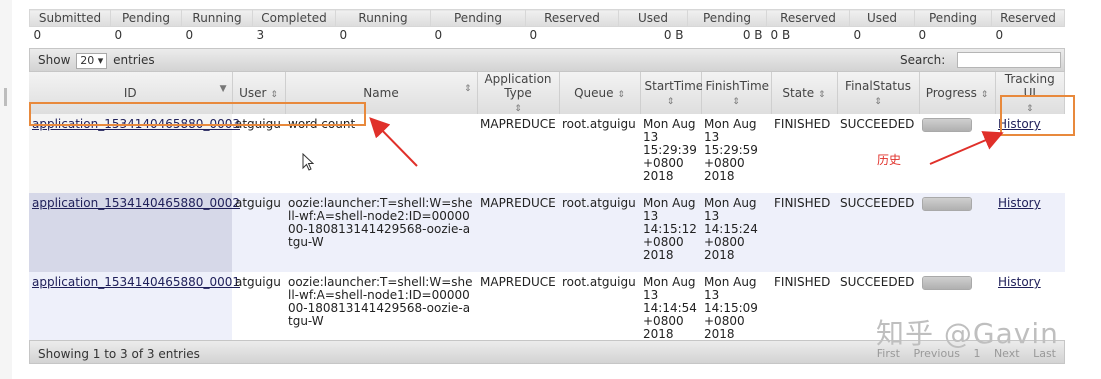  I want to click on annotation-label: 历史, so click(889, 160).